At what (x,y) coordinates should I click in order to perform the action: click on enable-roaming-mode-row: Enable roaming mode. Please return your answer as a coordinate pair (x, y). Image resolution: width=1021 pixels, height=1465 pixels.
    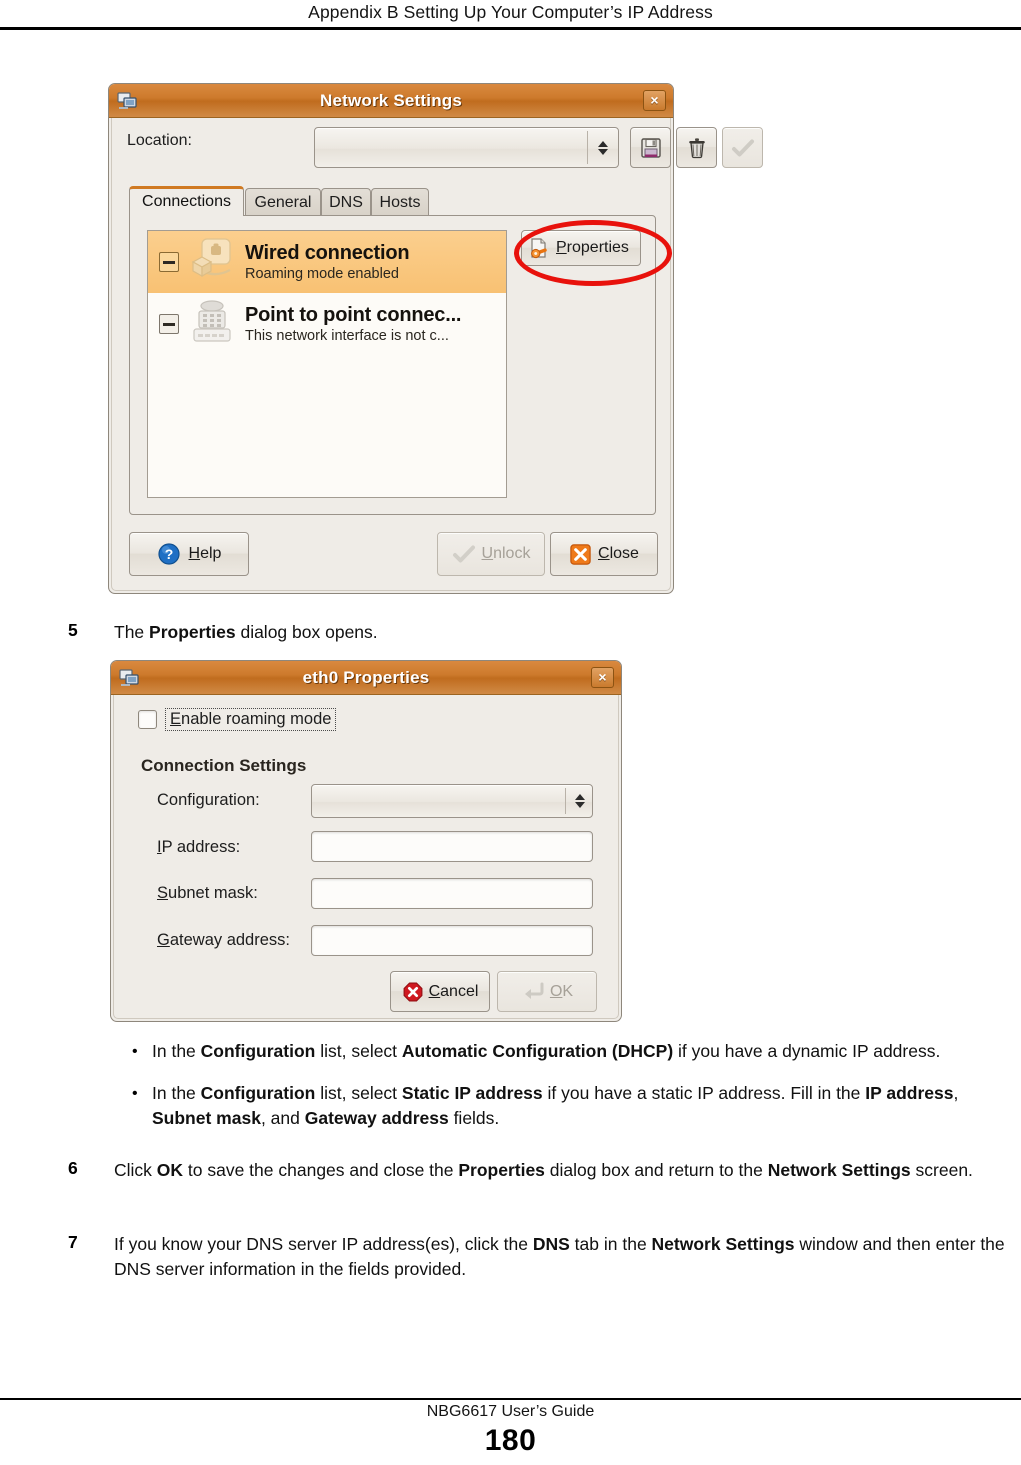
    Looking at the image, I should click on (237, 719).